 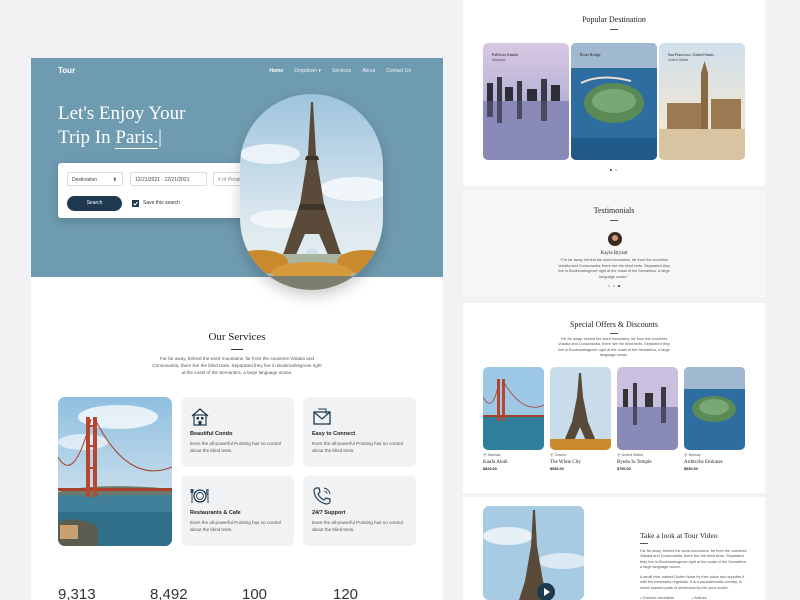 What do you see at coordinates (368, 71) in the screenshot?
I see `nav-about: About` at bounding box center [368, 71].